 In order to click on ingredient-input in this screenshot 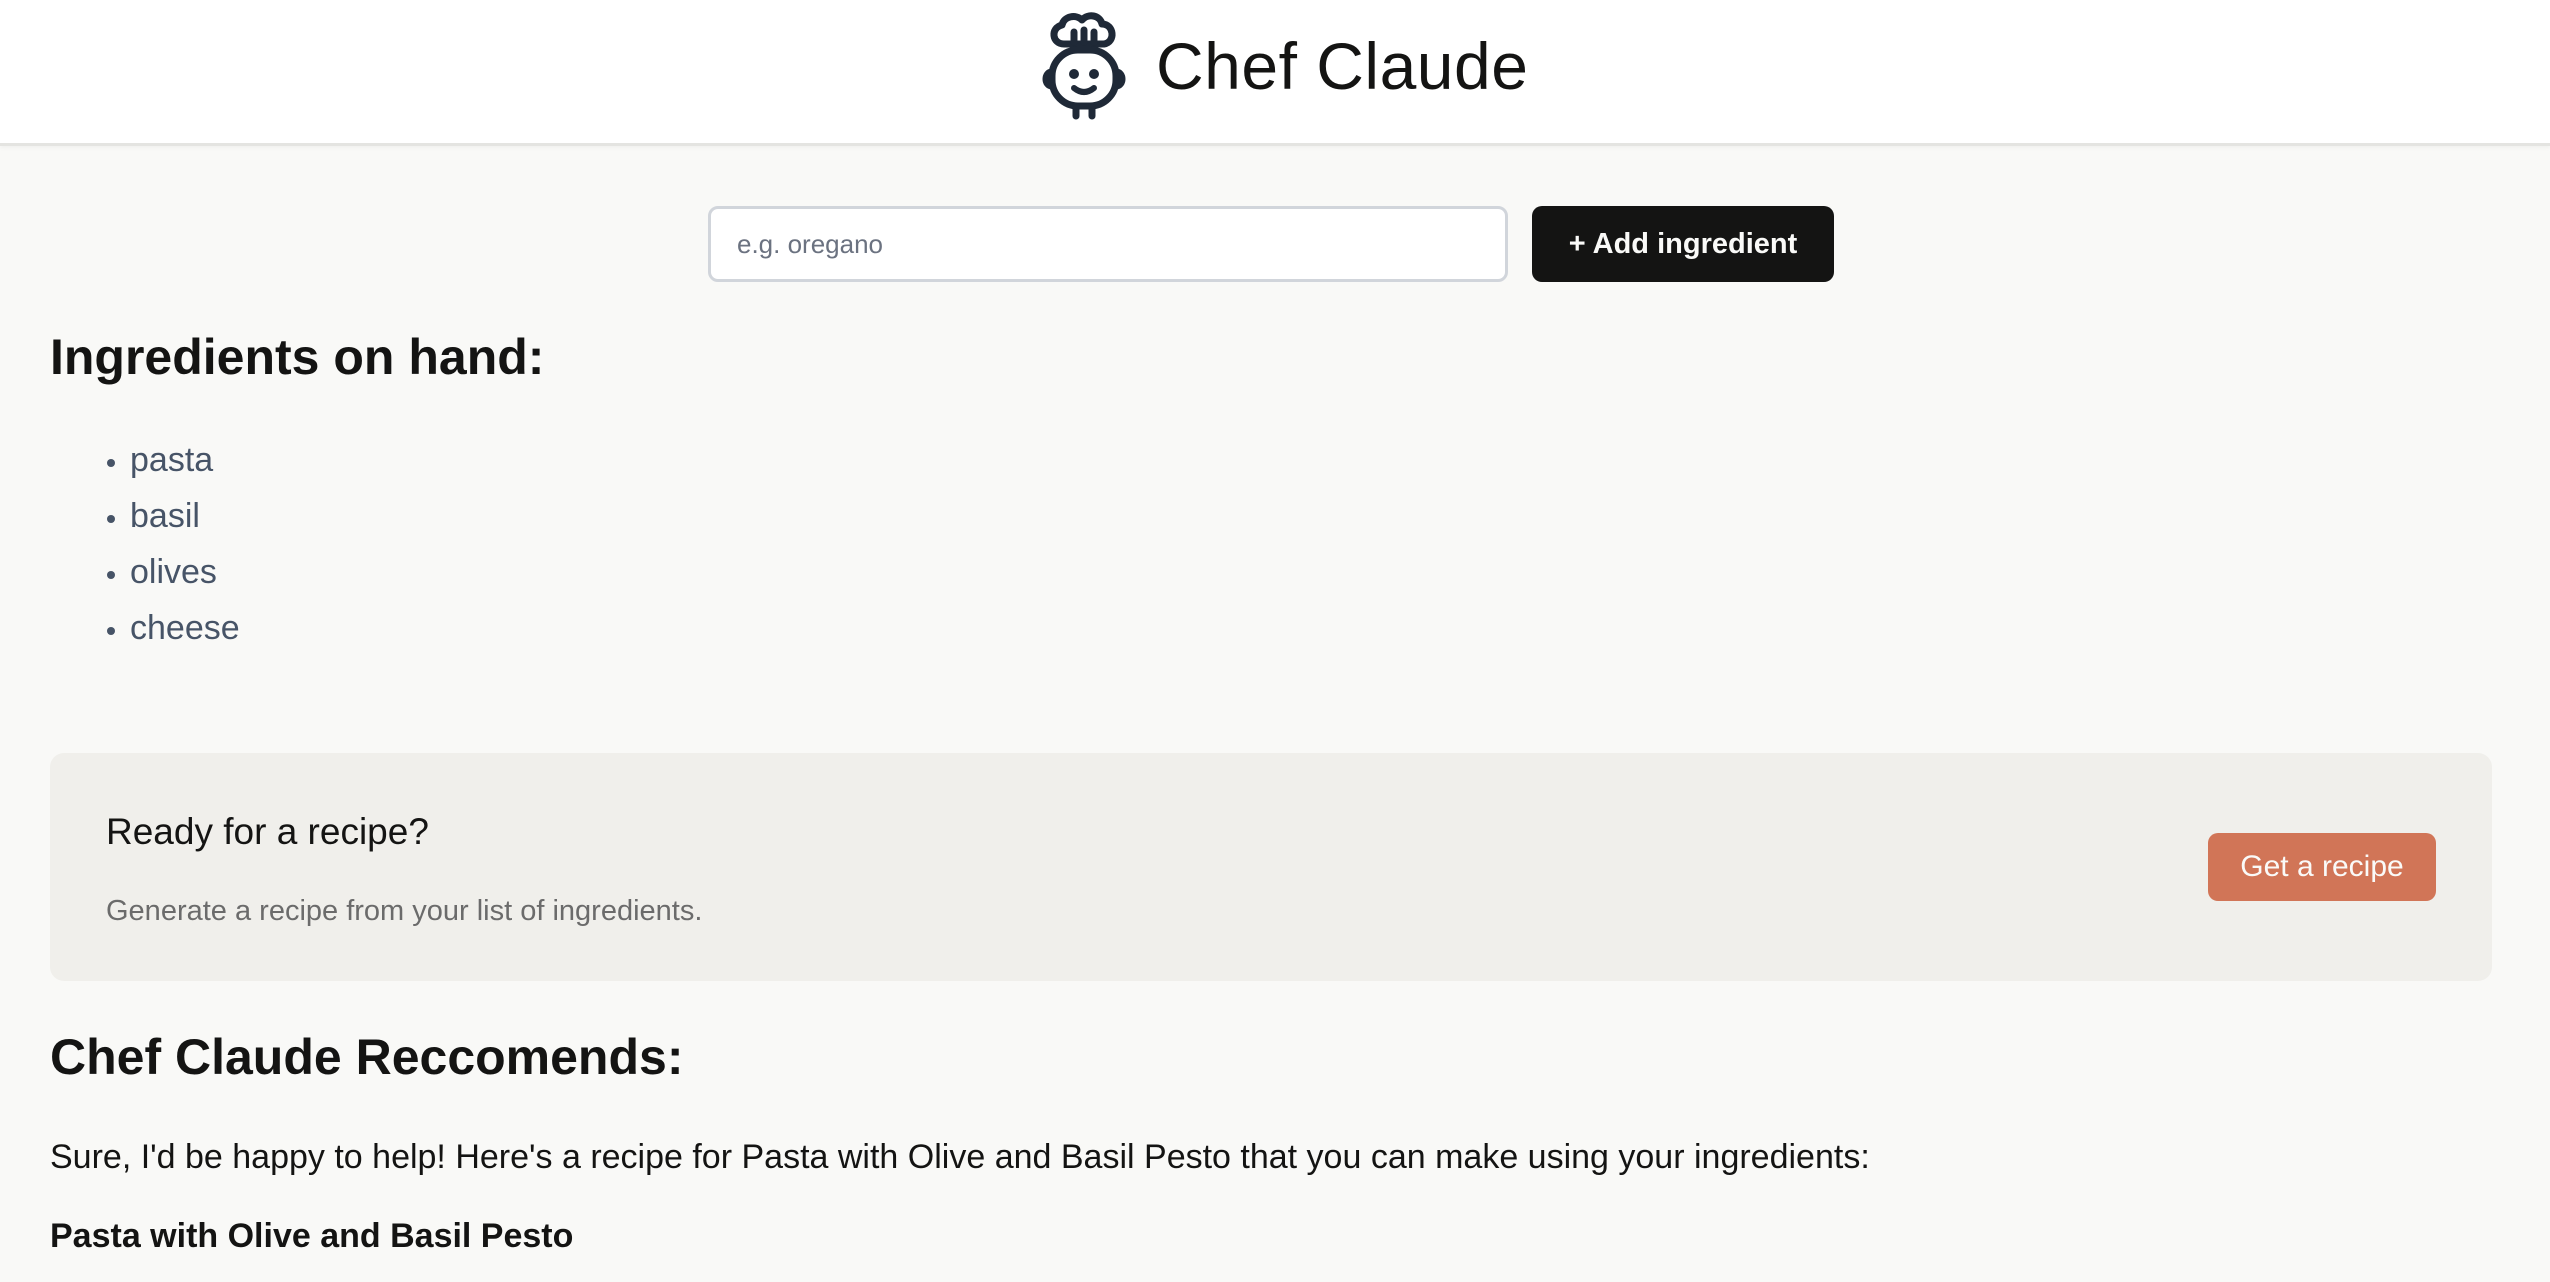, I will do `click(1108, 244)`.